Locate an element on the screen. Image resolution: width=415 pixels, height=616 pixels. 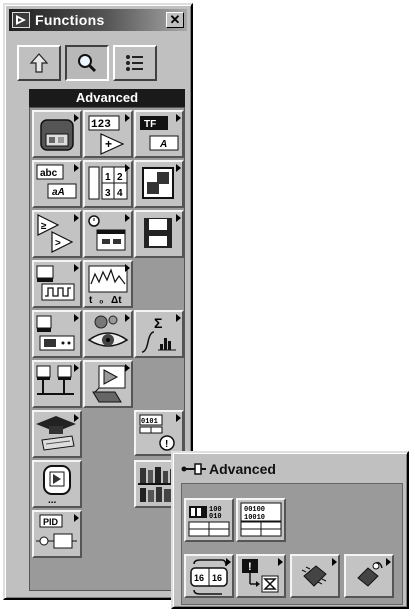
svg-text: 2 is located at coordinates (120, 177).